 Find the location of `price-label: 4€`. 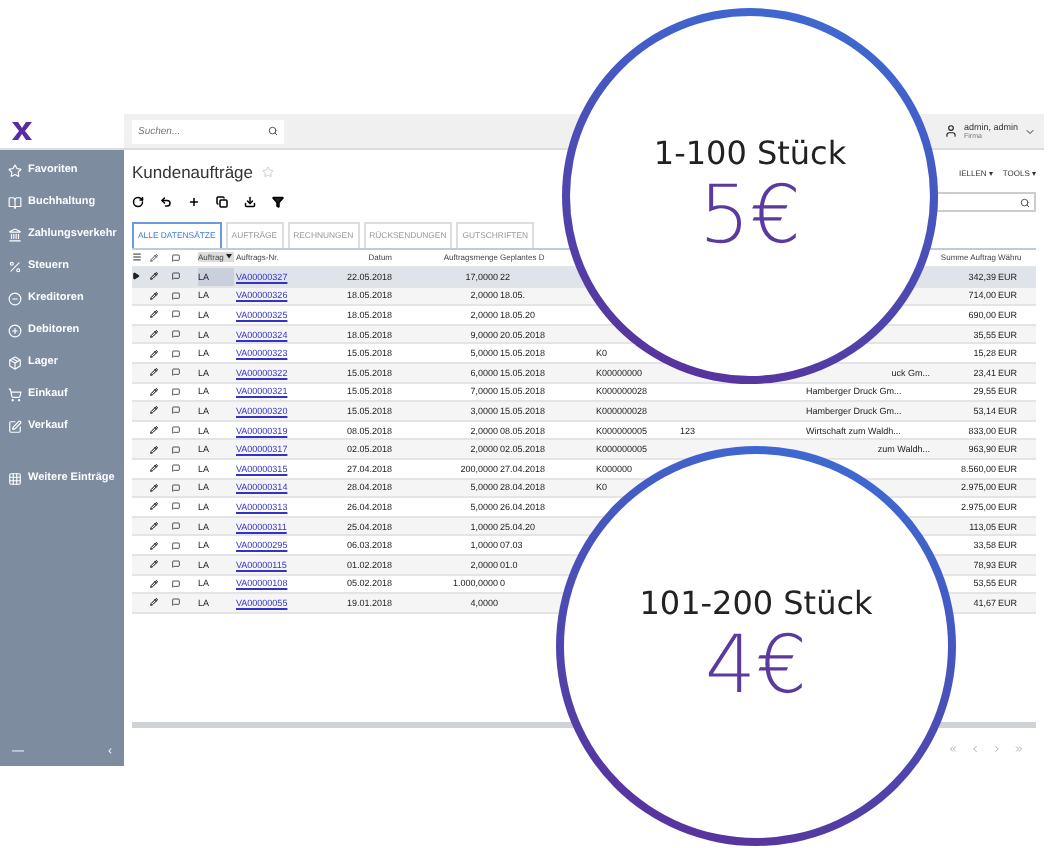

price-label: 4€ is located at coordinates (756, 665).